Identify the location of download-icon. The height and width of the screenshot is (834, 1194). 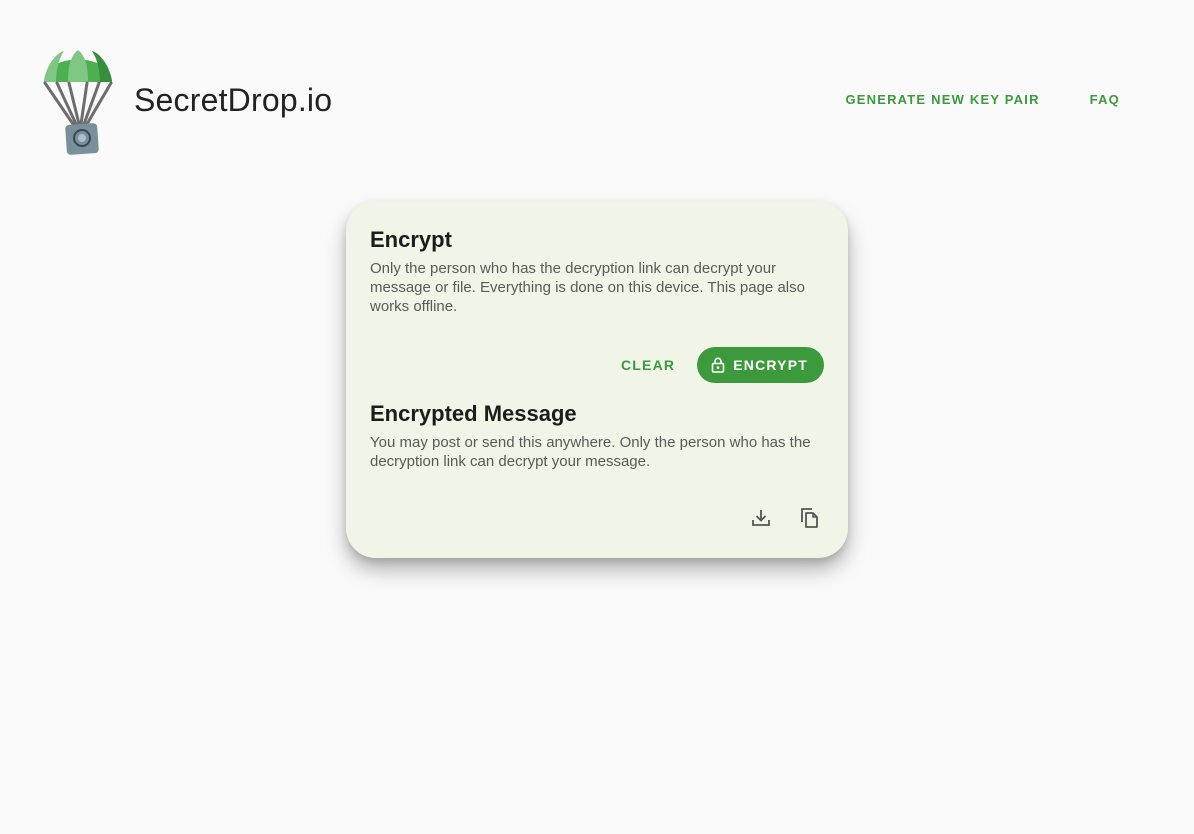
(761, 518).